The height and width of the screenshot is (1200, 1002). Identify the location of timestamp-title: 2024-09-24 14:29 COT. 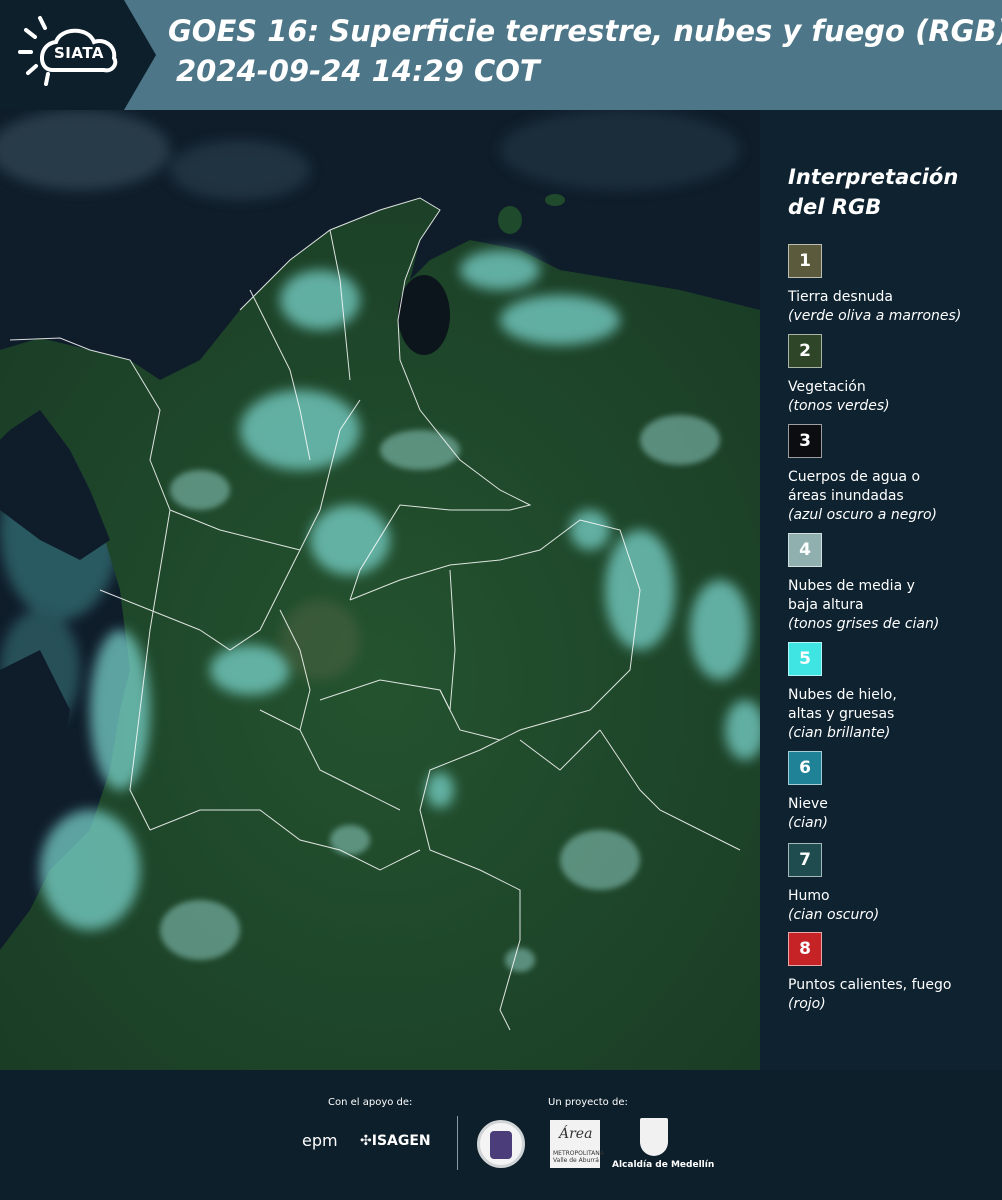
(358, 71).